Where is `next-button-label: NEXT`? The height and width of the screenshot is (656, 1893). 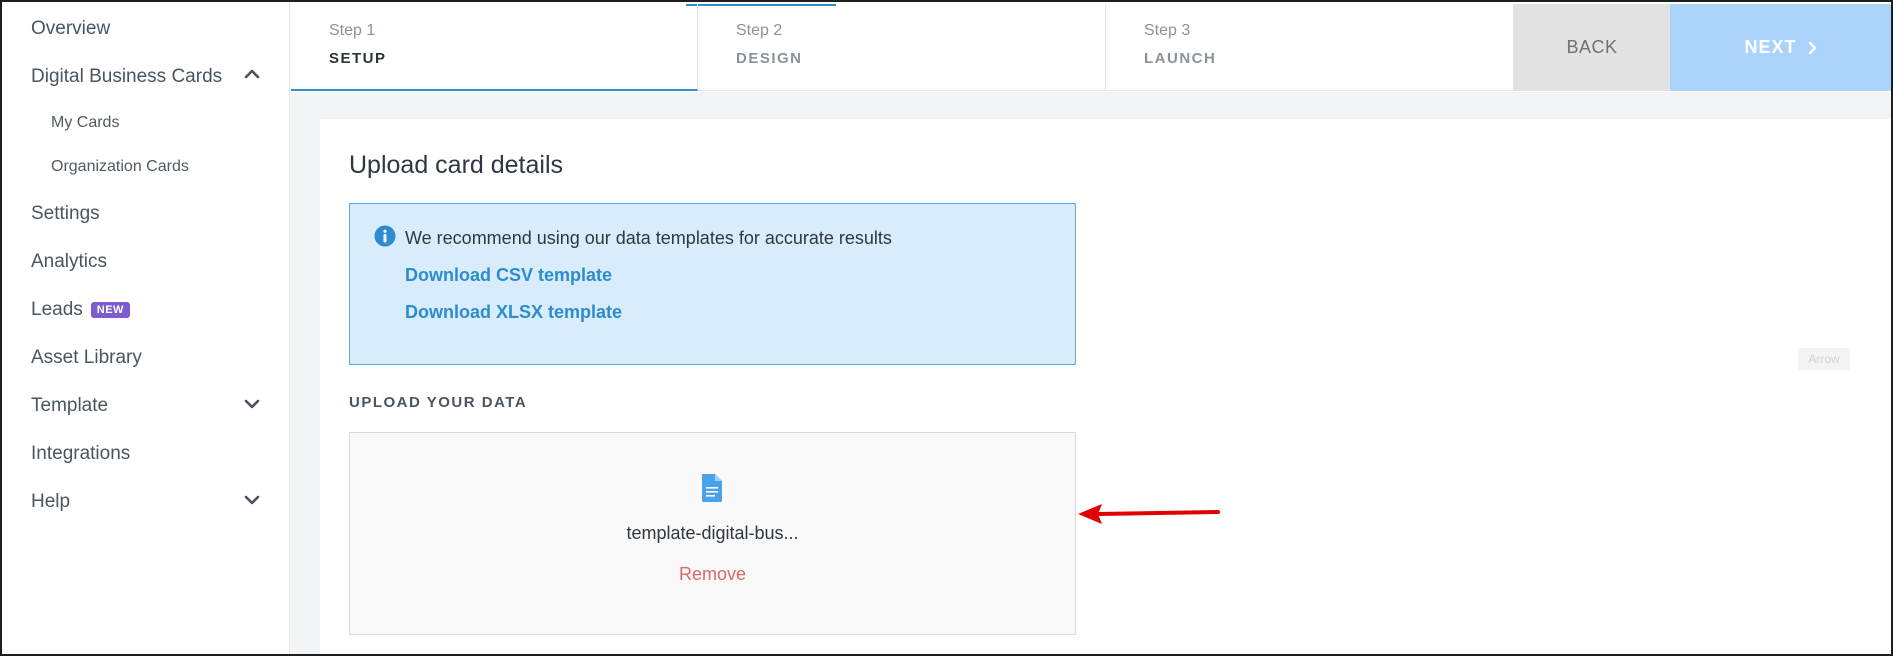
next-button-label: NEXT is located at coordinates (1770, 47).